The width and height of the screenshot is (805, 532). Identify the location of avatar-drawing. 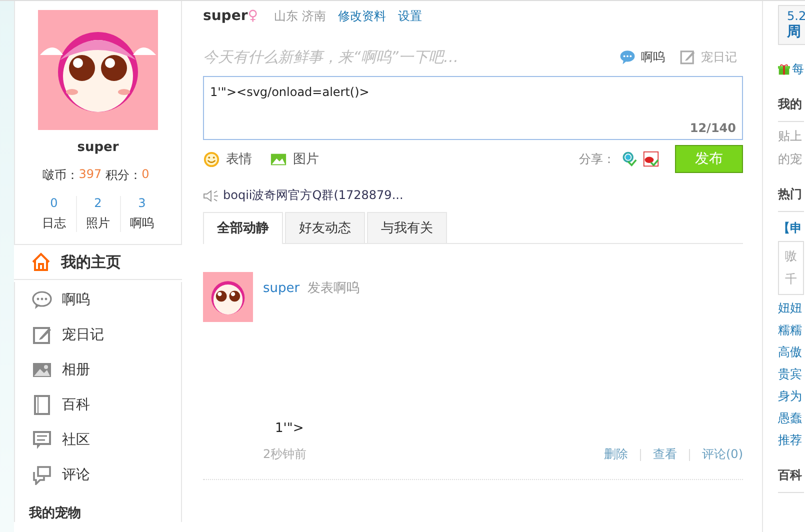
(228, 297).